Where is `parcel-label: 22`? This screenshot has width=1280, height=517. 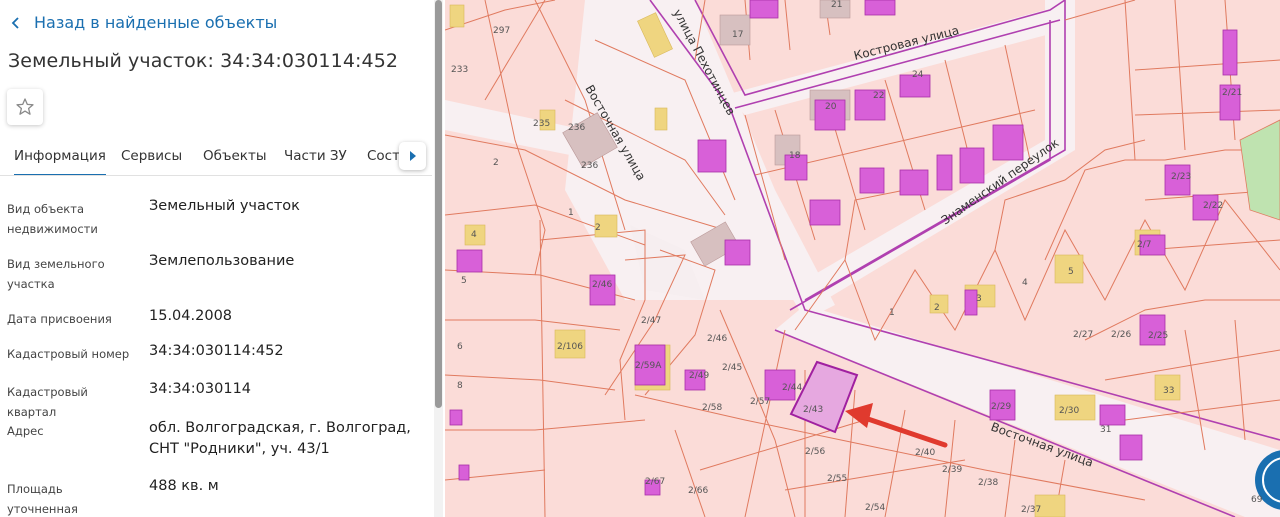 parcel-label: 22 is located at coordinates (878, 96).